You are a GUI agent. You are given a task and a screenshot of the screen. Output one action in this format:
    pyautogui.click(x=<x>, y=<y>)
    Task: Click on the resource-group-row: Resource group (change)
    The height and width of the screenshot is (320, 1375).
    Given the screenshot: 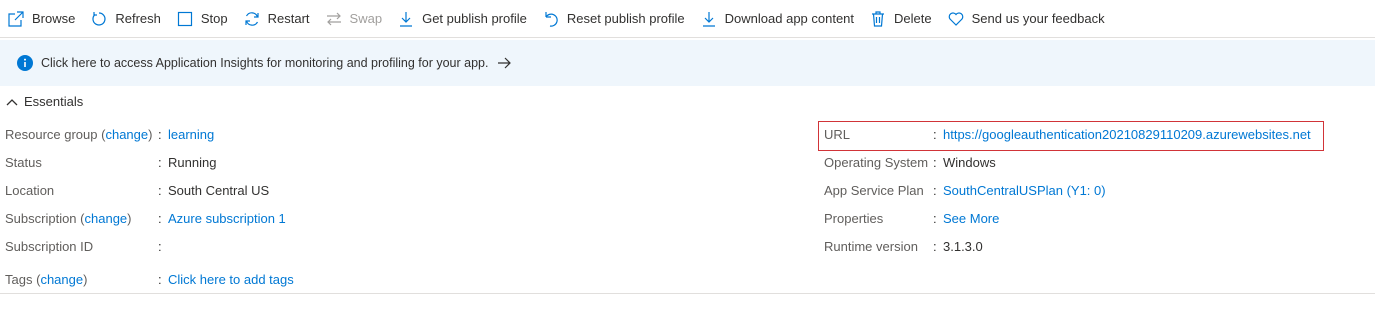 What is the action you would take?
    pyautogui.click(x=79, y=134)
    